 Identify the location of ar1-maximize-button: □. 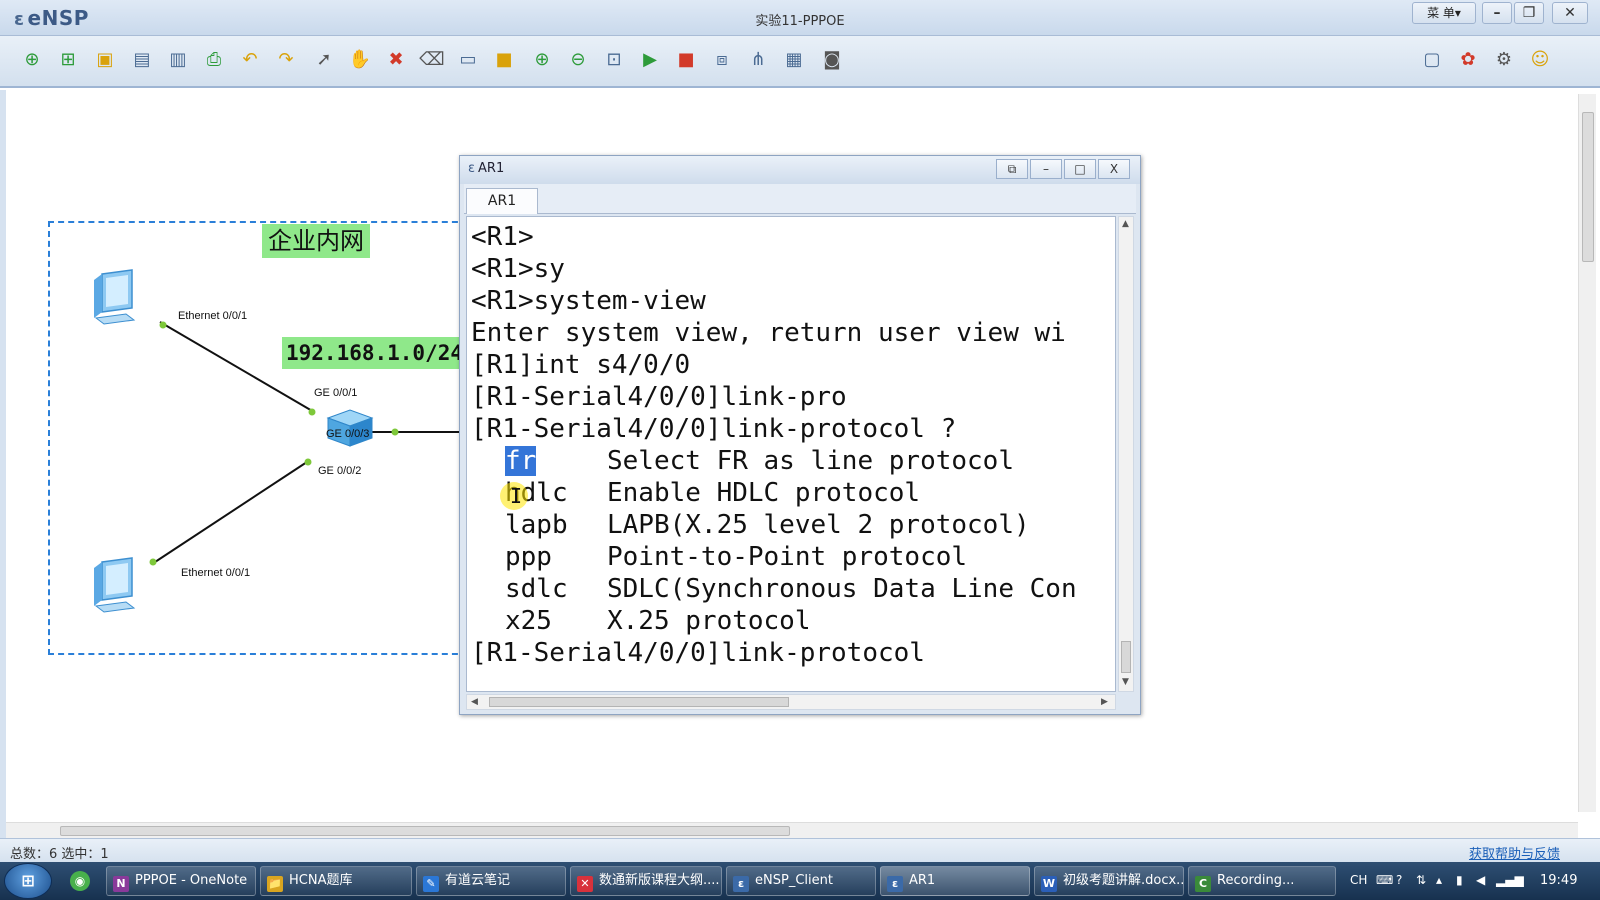
(1080, 169).